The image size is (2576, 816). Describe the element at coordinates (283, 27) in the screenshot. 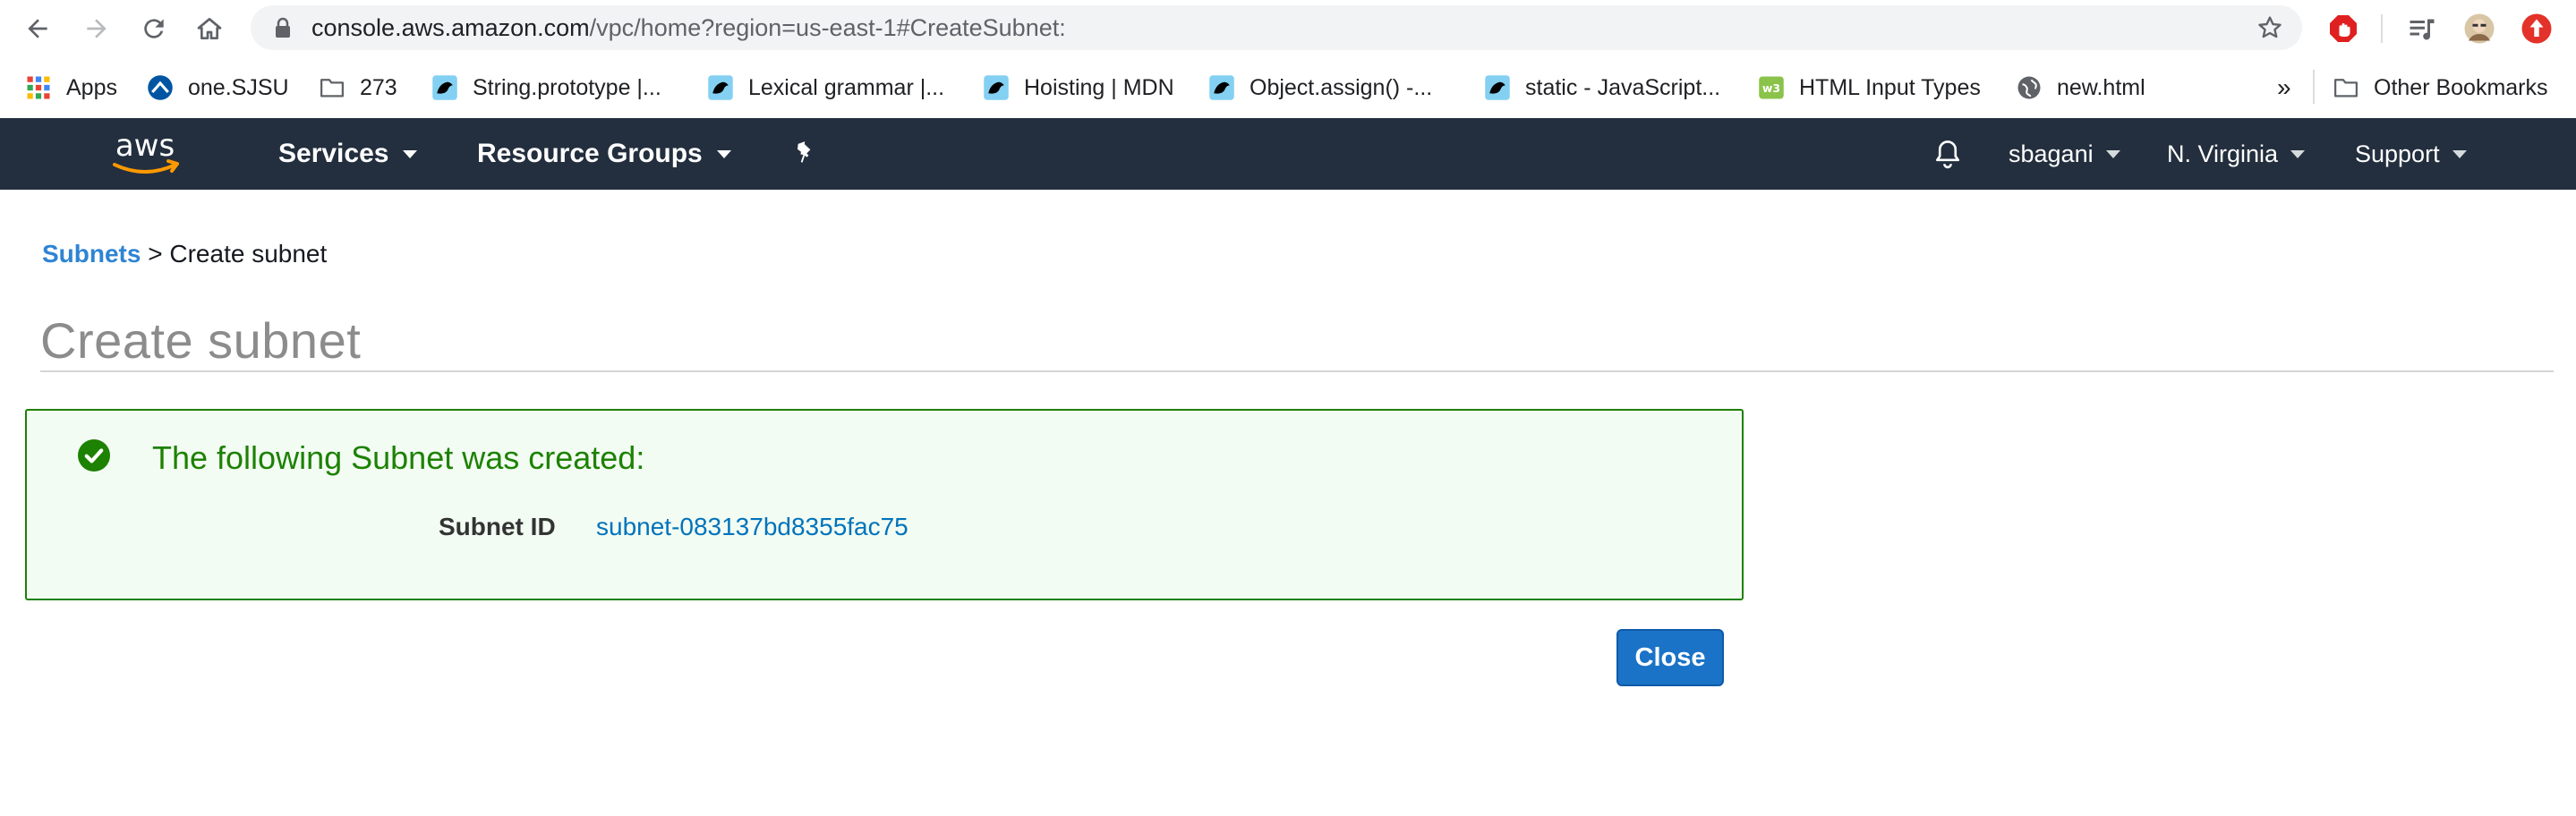

I see `lock-icon` at that location.